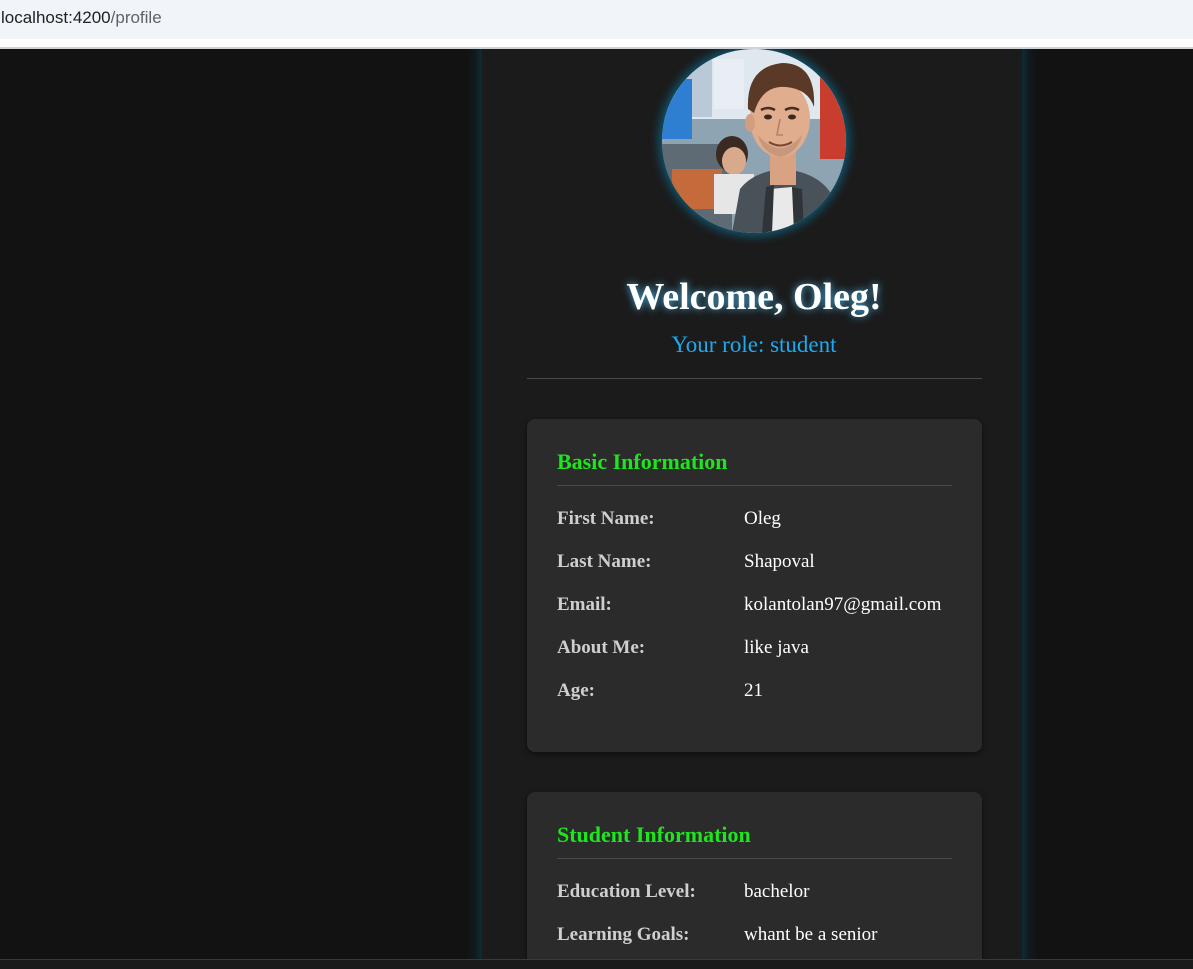 The height and width of the screenshot is (969, 1193). Describe the element at coordinates (811, 934) in the screenshot. I see `field-value: whant be a senior` at that location.